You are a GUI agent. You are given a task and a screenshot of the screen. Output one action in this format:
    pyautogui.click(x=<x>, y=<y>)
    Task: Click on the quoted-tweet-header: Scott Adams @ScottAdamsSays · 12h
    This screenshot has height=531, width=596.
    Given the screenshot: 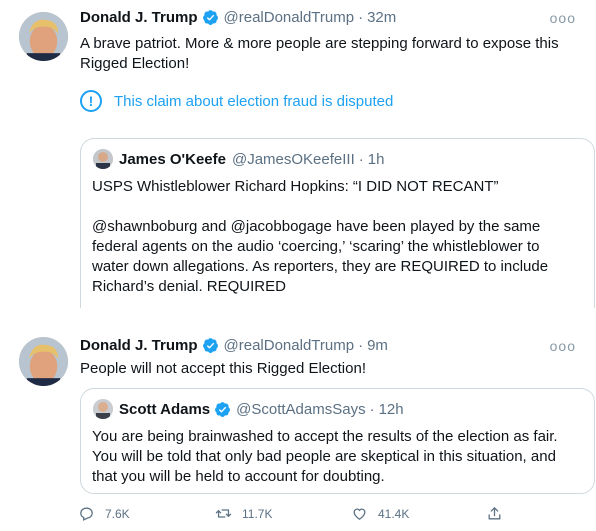 What is the action you would take?
    pyautogui.click(x=248, y=409)
    